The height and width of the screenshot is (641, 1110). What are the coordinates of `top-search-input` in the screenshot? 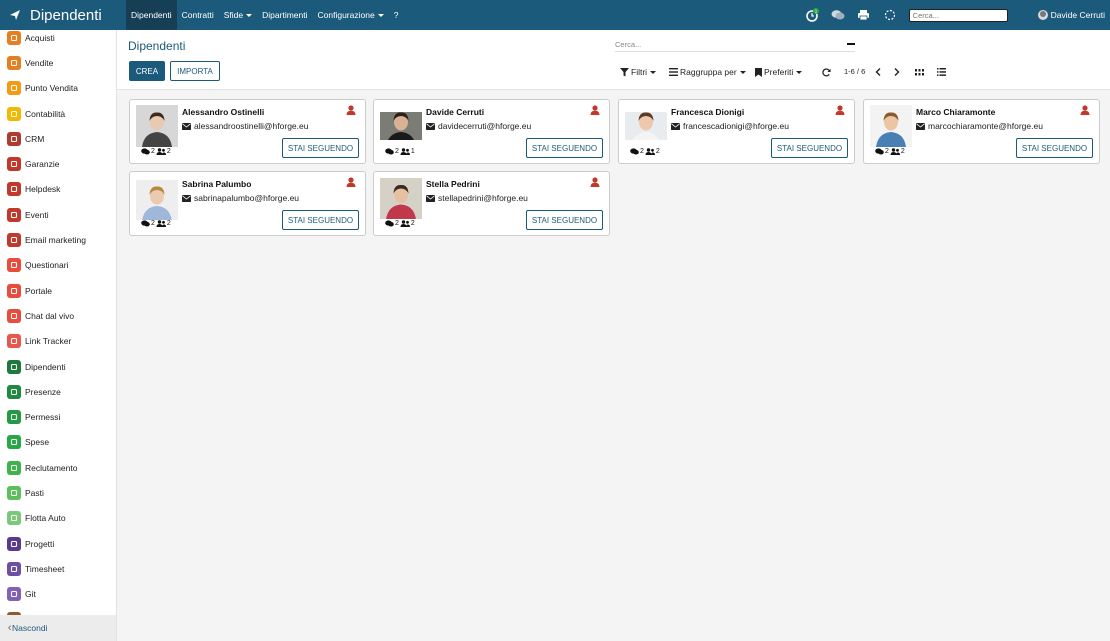 It's located at (958, 15).